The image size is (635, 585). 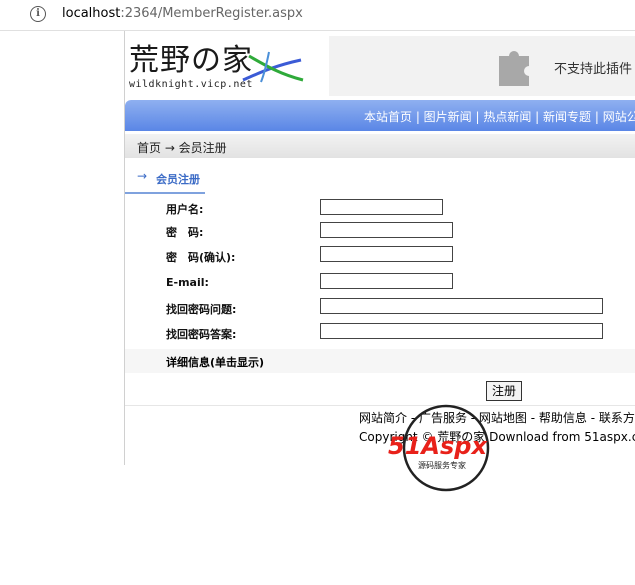 What do you see at coordinates (185, 232) in the screenshot?
I see `password-label: 密 码:` at bounding box center [185, 232].